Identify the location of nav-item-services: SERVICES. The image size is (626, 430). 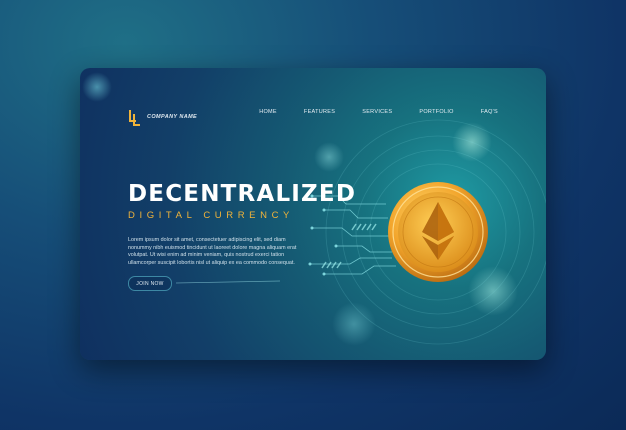
(377, 112).